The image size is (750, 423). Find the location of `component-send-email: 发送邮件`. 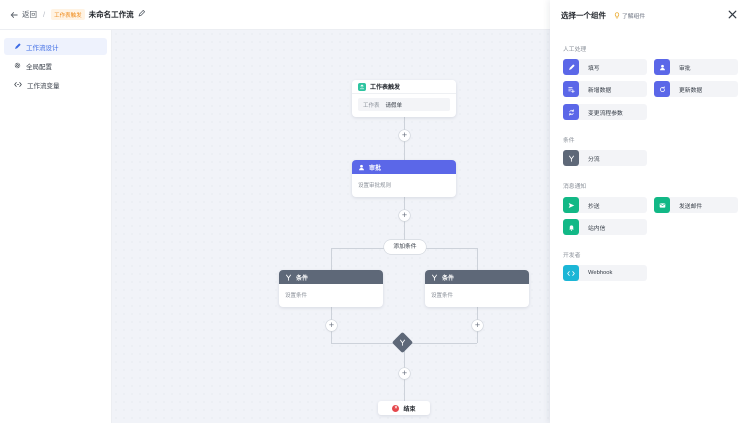

component-send-email: 发送邮件 is located at coordinates (696, 205).